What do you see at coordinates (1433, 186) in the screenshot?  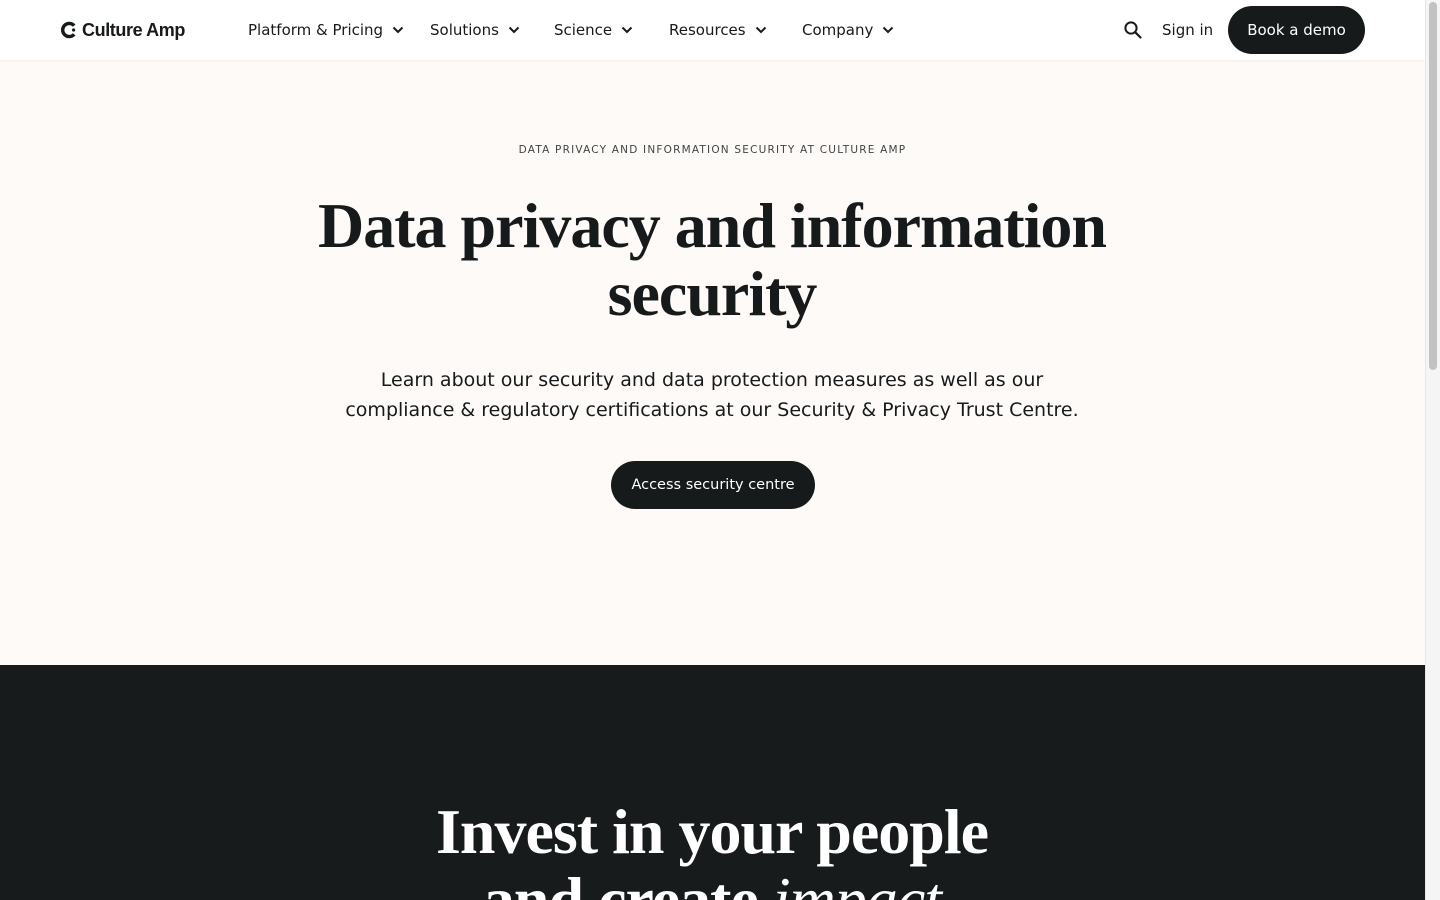 I see `scrollbar-thumb` at bounding box center [1433, 186].